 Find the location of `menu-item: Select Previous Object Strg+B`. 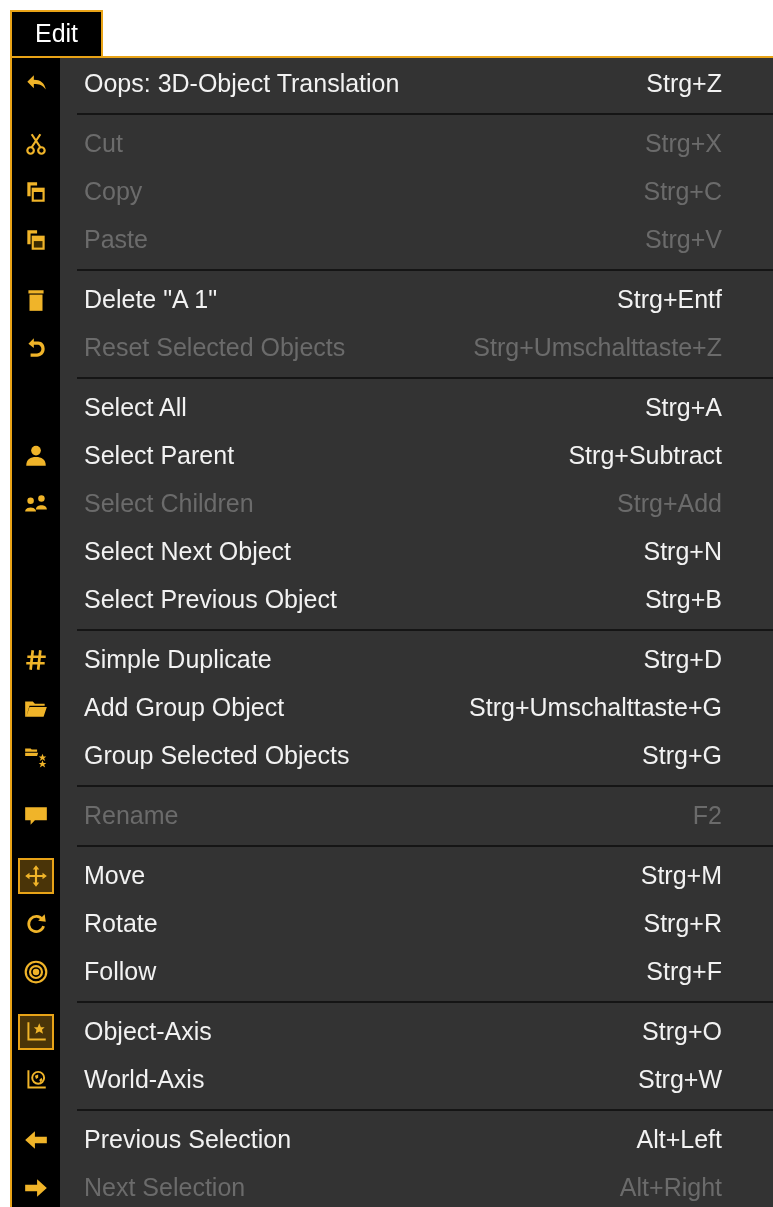

menu-item: Select Previous Object Strg+B is located at coordinates (392, 600).